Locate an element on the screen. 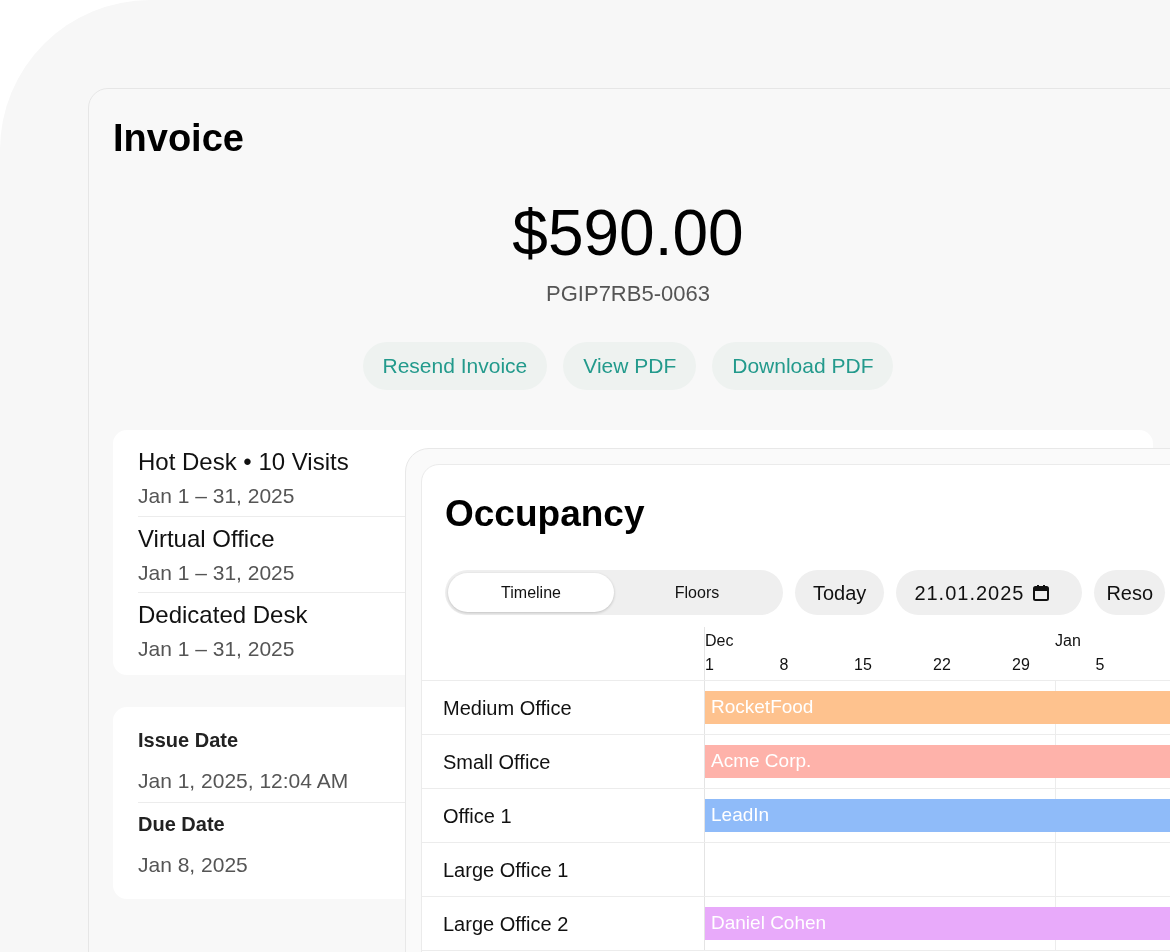  day-tick-label: 29 is located at coordinates (1021, 665).